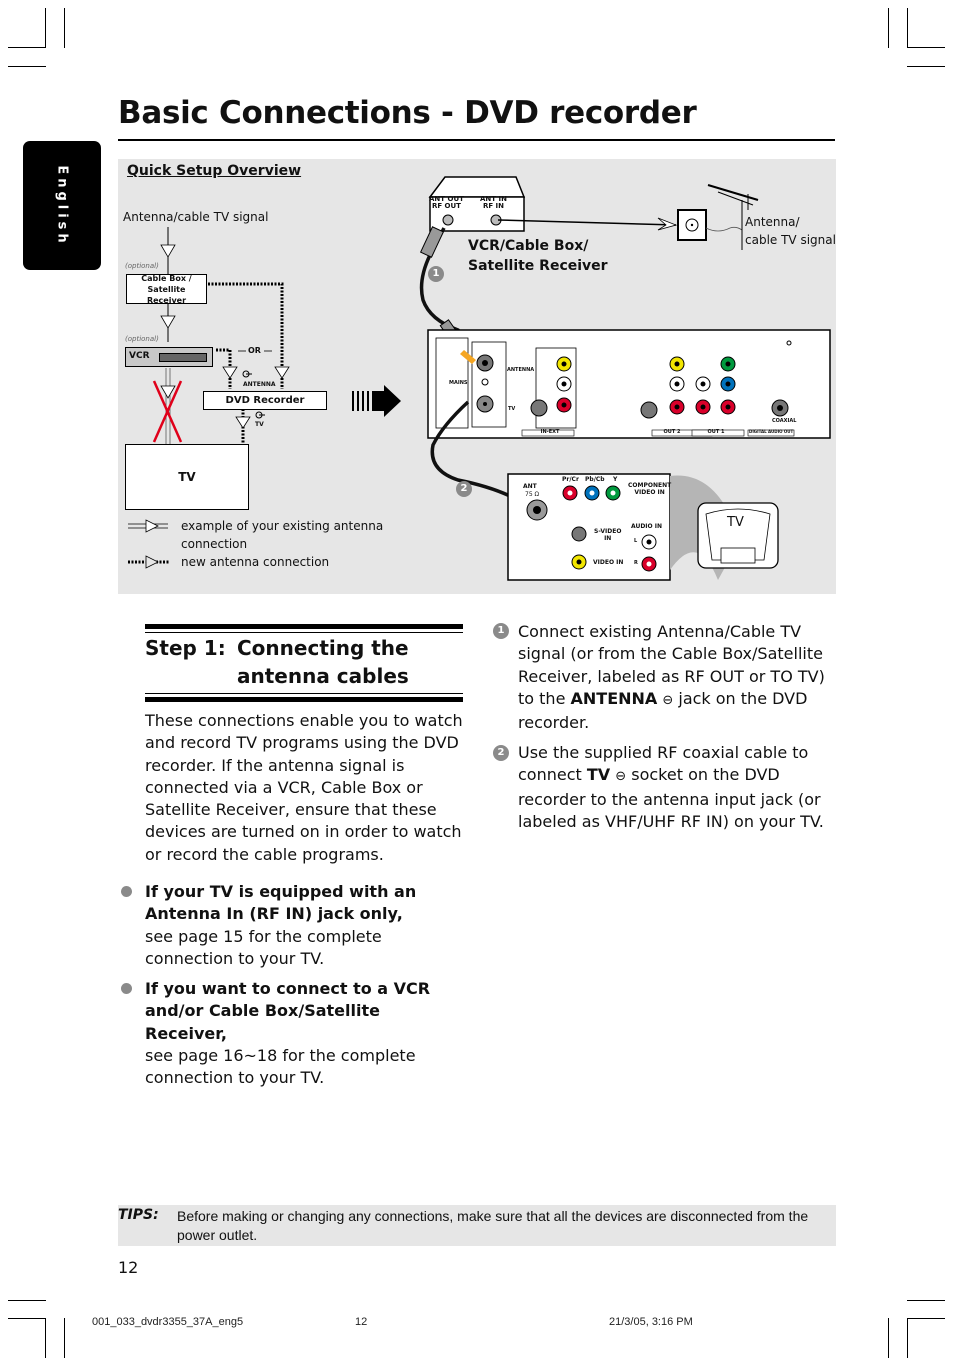  Describe the element at coordinates (668, 700) in the screenshot. I see `antenna-jack-icon: ⊖` at that location.